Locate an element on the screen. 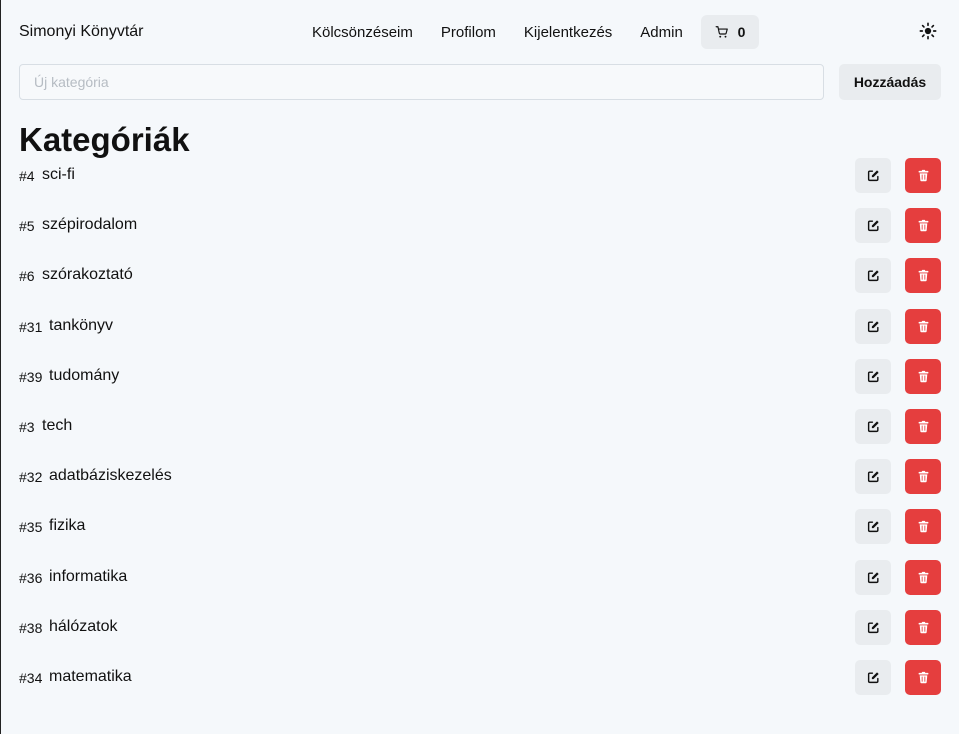 The height and width of the screenshot is (734, 959). category-row: #3 tech is located at coordinates (480, 426).